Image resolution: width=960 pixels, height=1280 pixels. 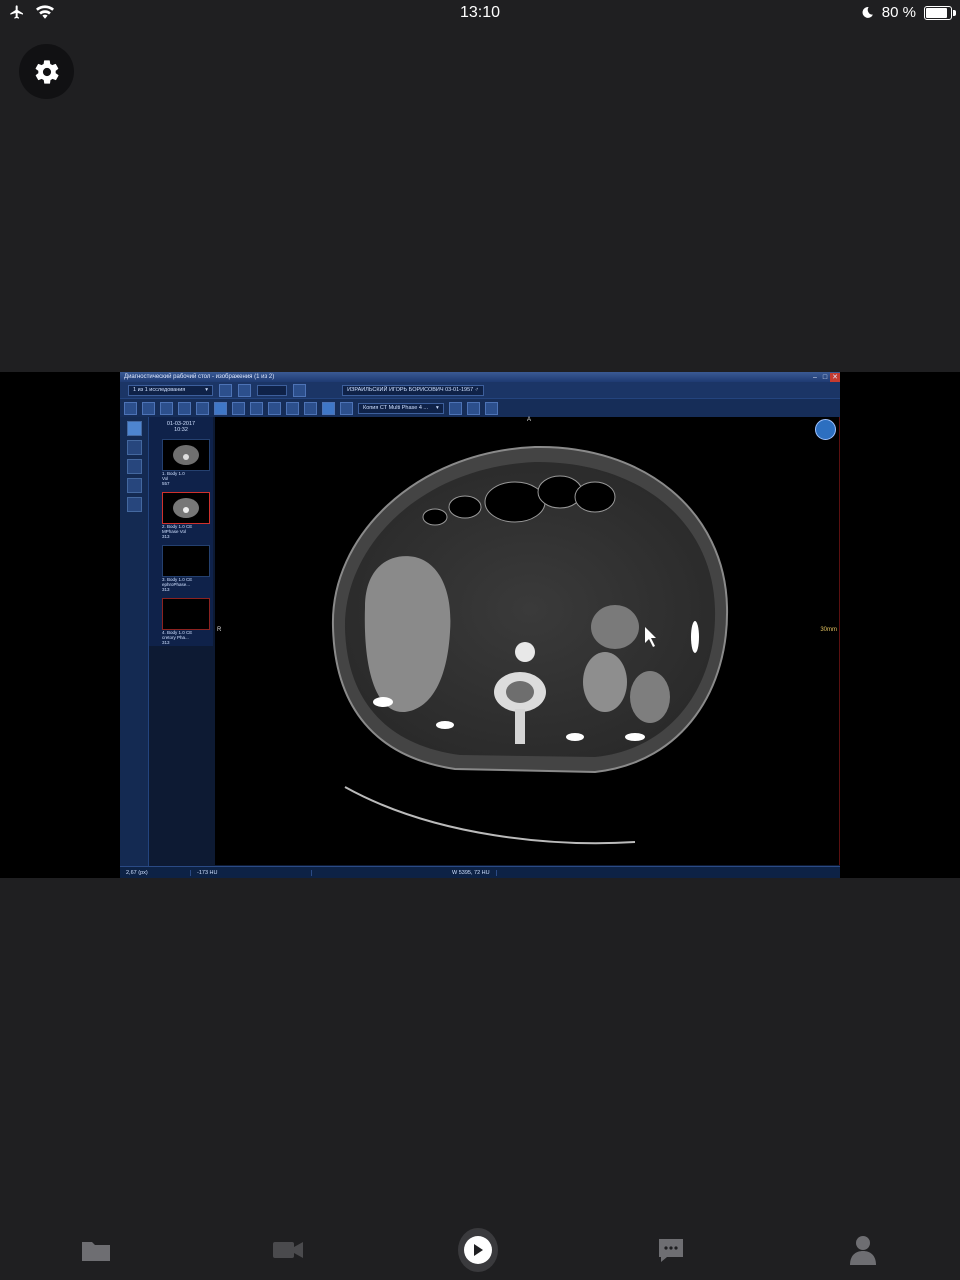 I want to click on restore-icon: □, so click(x=825, y=377).